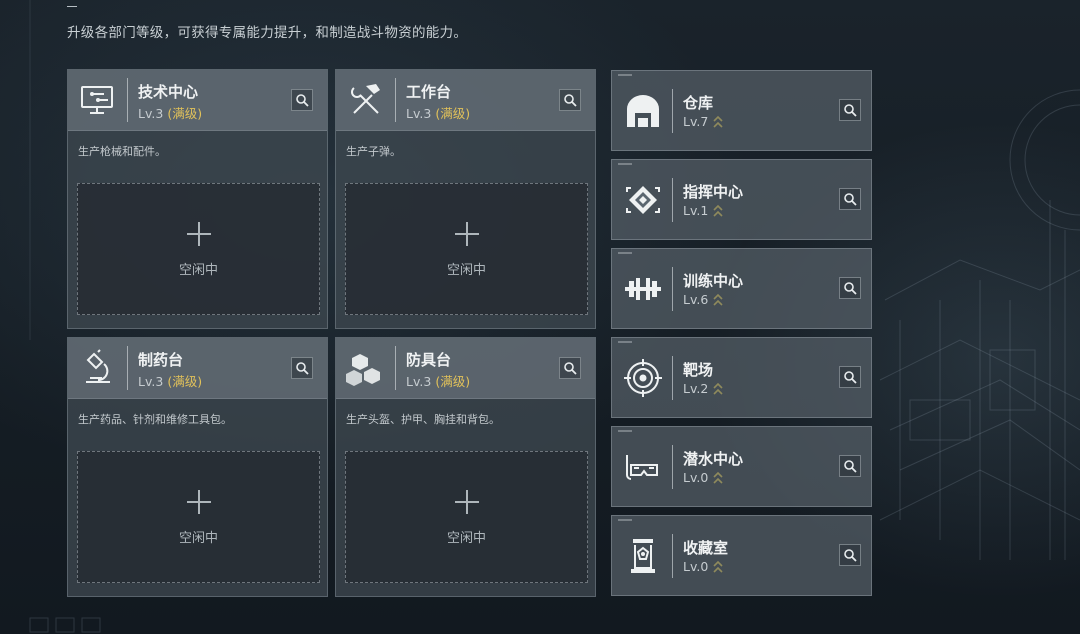  I want to click on target-icon, so click(643, 378).